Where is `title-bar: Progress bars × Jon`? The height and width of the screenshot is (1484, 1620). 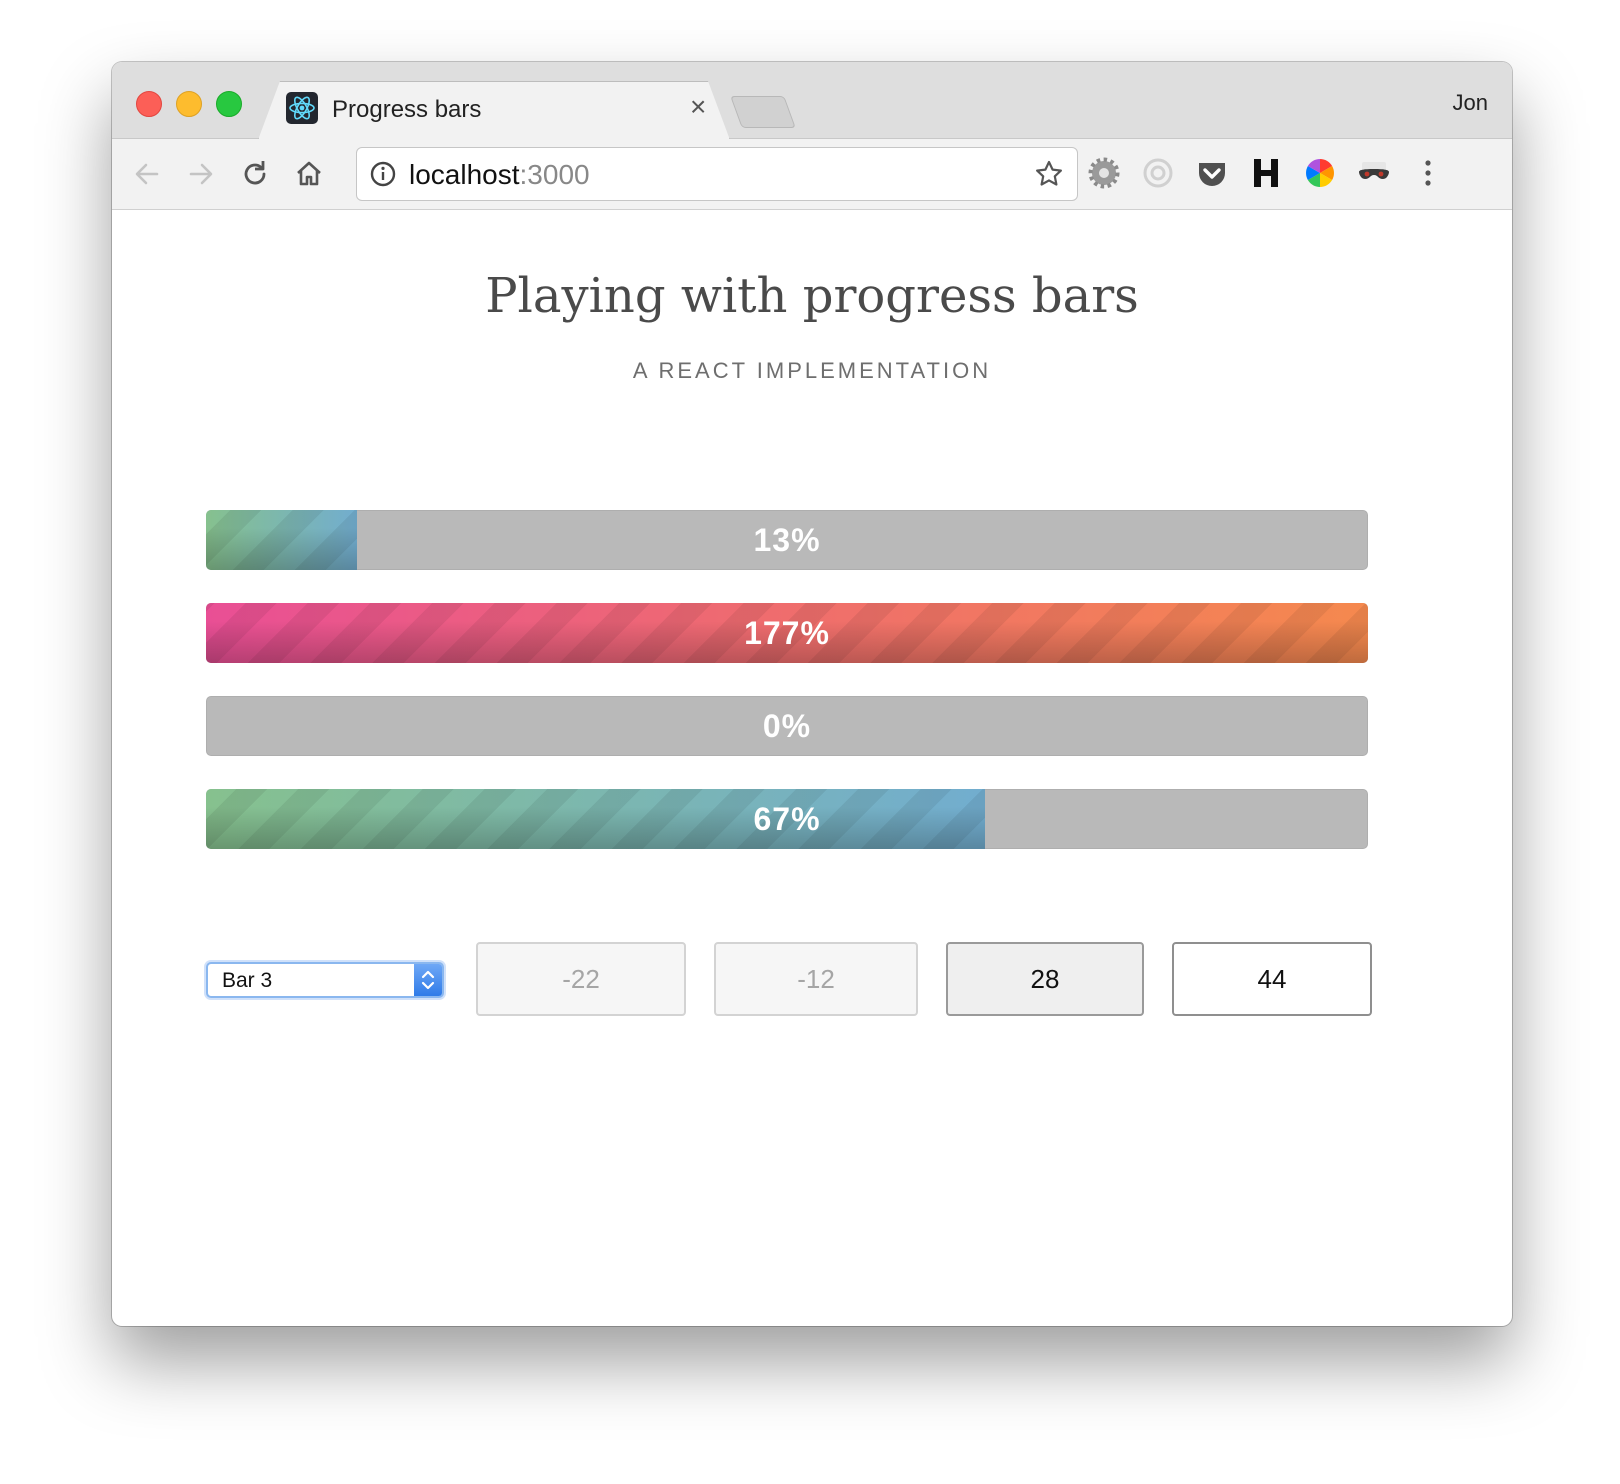 title-bar: Progress bars × Jon is located at coordinates (812, 100).